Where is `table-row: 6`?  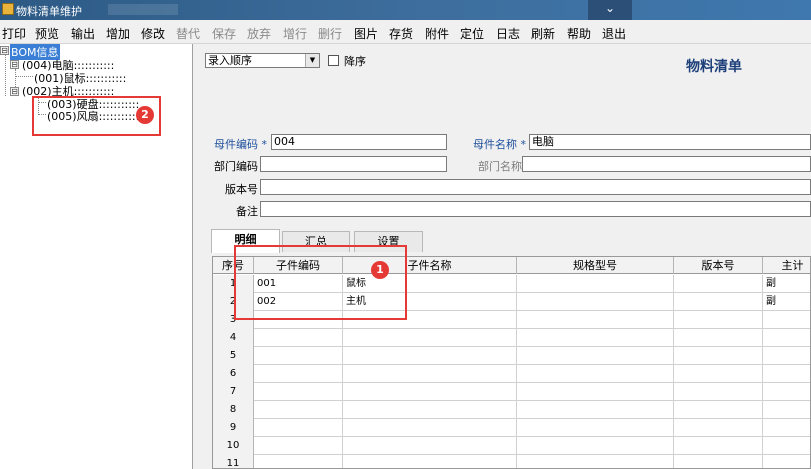 table-row: 6 is located at coordinates (511, 374).